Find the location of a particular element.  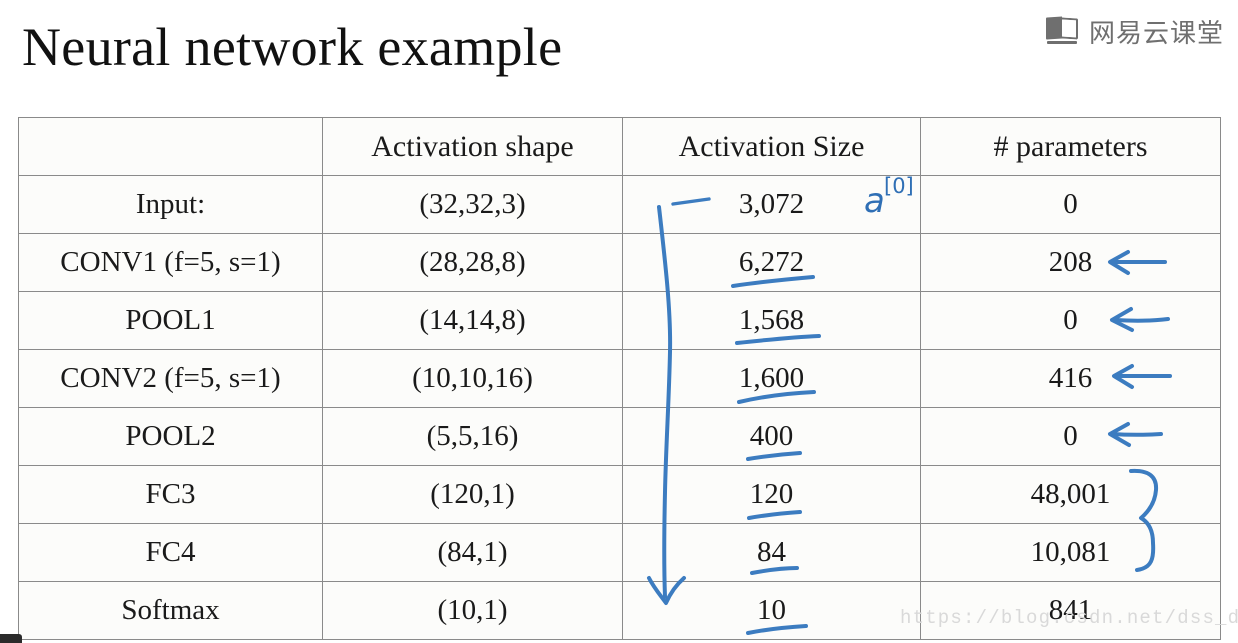

cell-shape: (10,10,16) is located at coordinates (472, 378).